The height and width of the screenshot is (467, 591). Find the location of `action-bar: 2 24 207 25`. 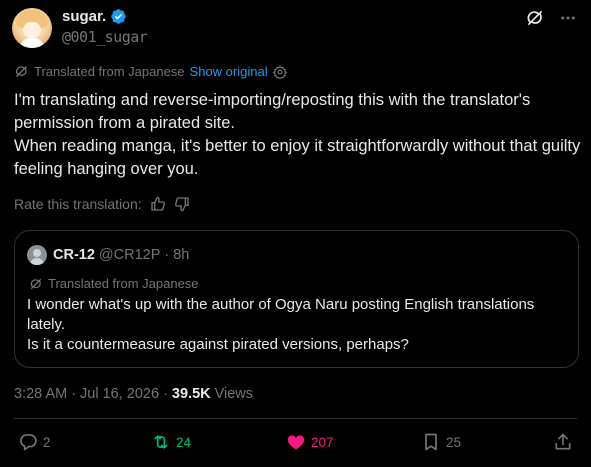

action-bar: 2 24 207 25 is located at coordinates (295, 444).